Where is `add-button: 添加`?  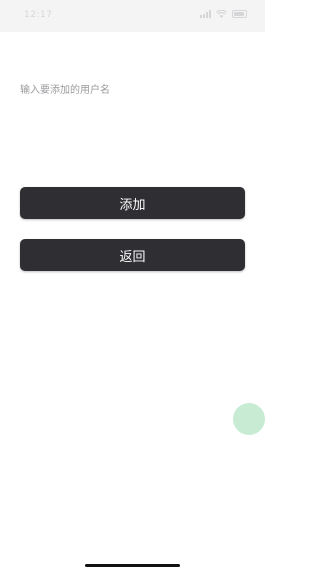
add-button: 添加 is located at coordinates (132, 203).